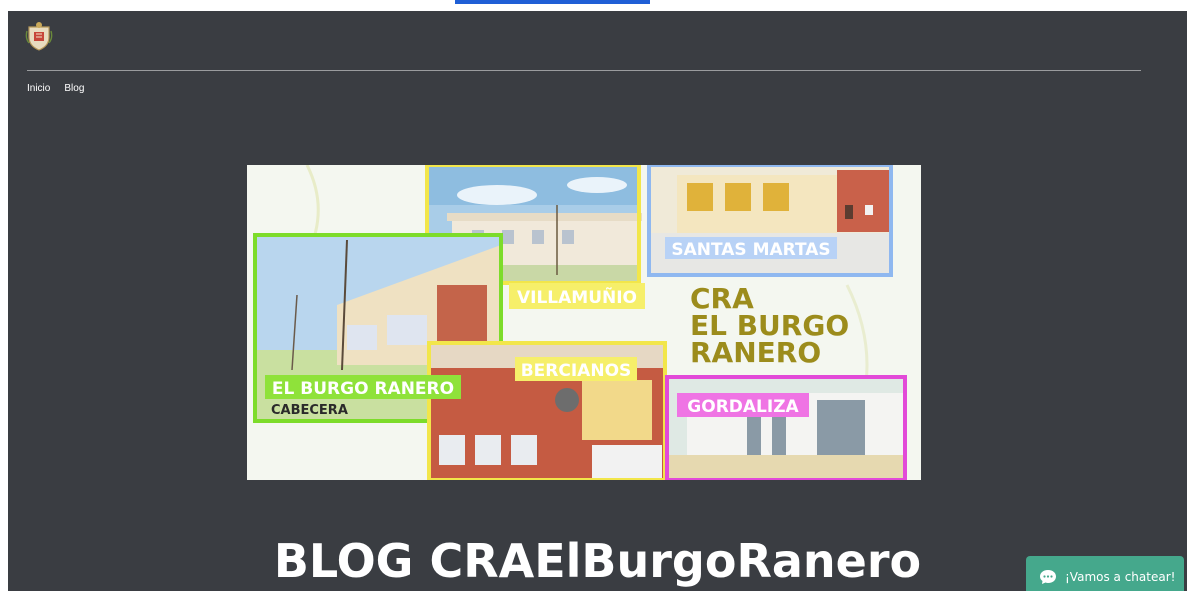 The width and height of the screenshot is (1187, 591). I want to click on svg-text: RANERO, so click(755, 352).